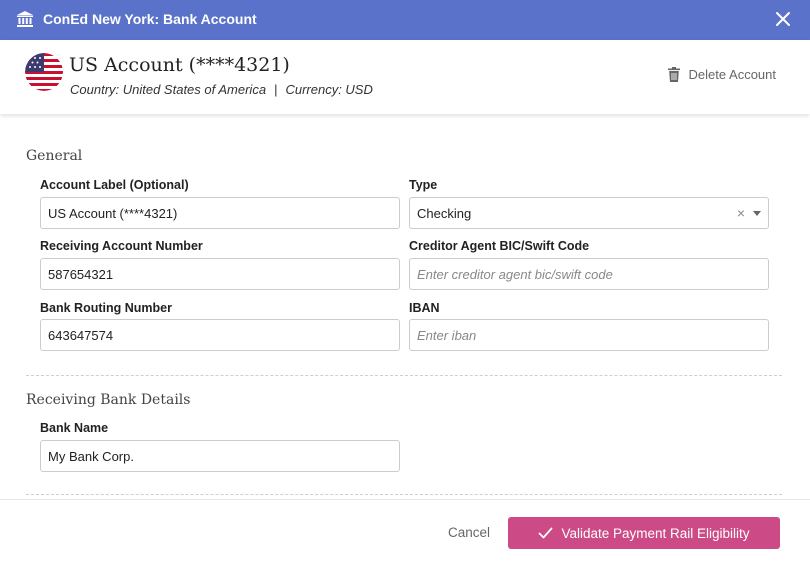 This screenshot has width=810, height=565. What do you see at coordinates (444, 213) in the screenshot?
I see `type-select-value: Checking` at bounding box center [444, 213].